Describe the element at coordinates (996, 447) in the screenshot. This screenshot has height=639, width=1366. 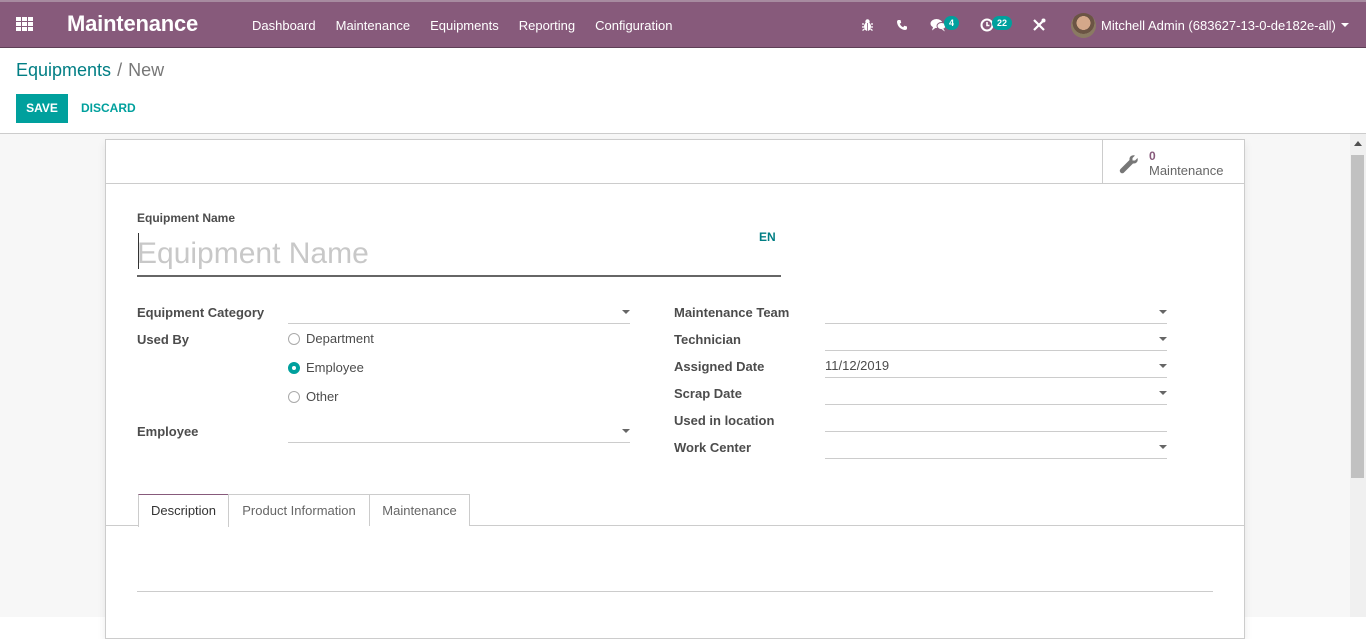
I see `work-center-select` at that location.